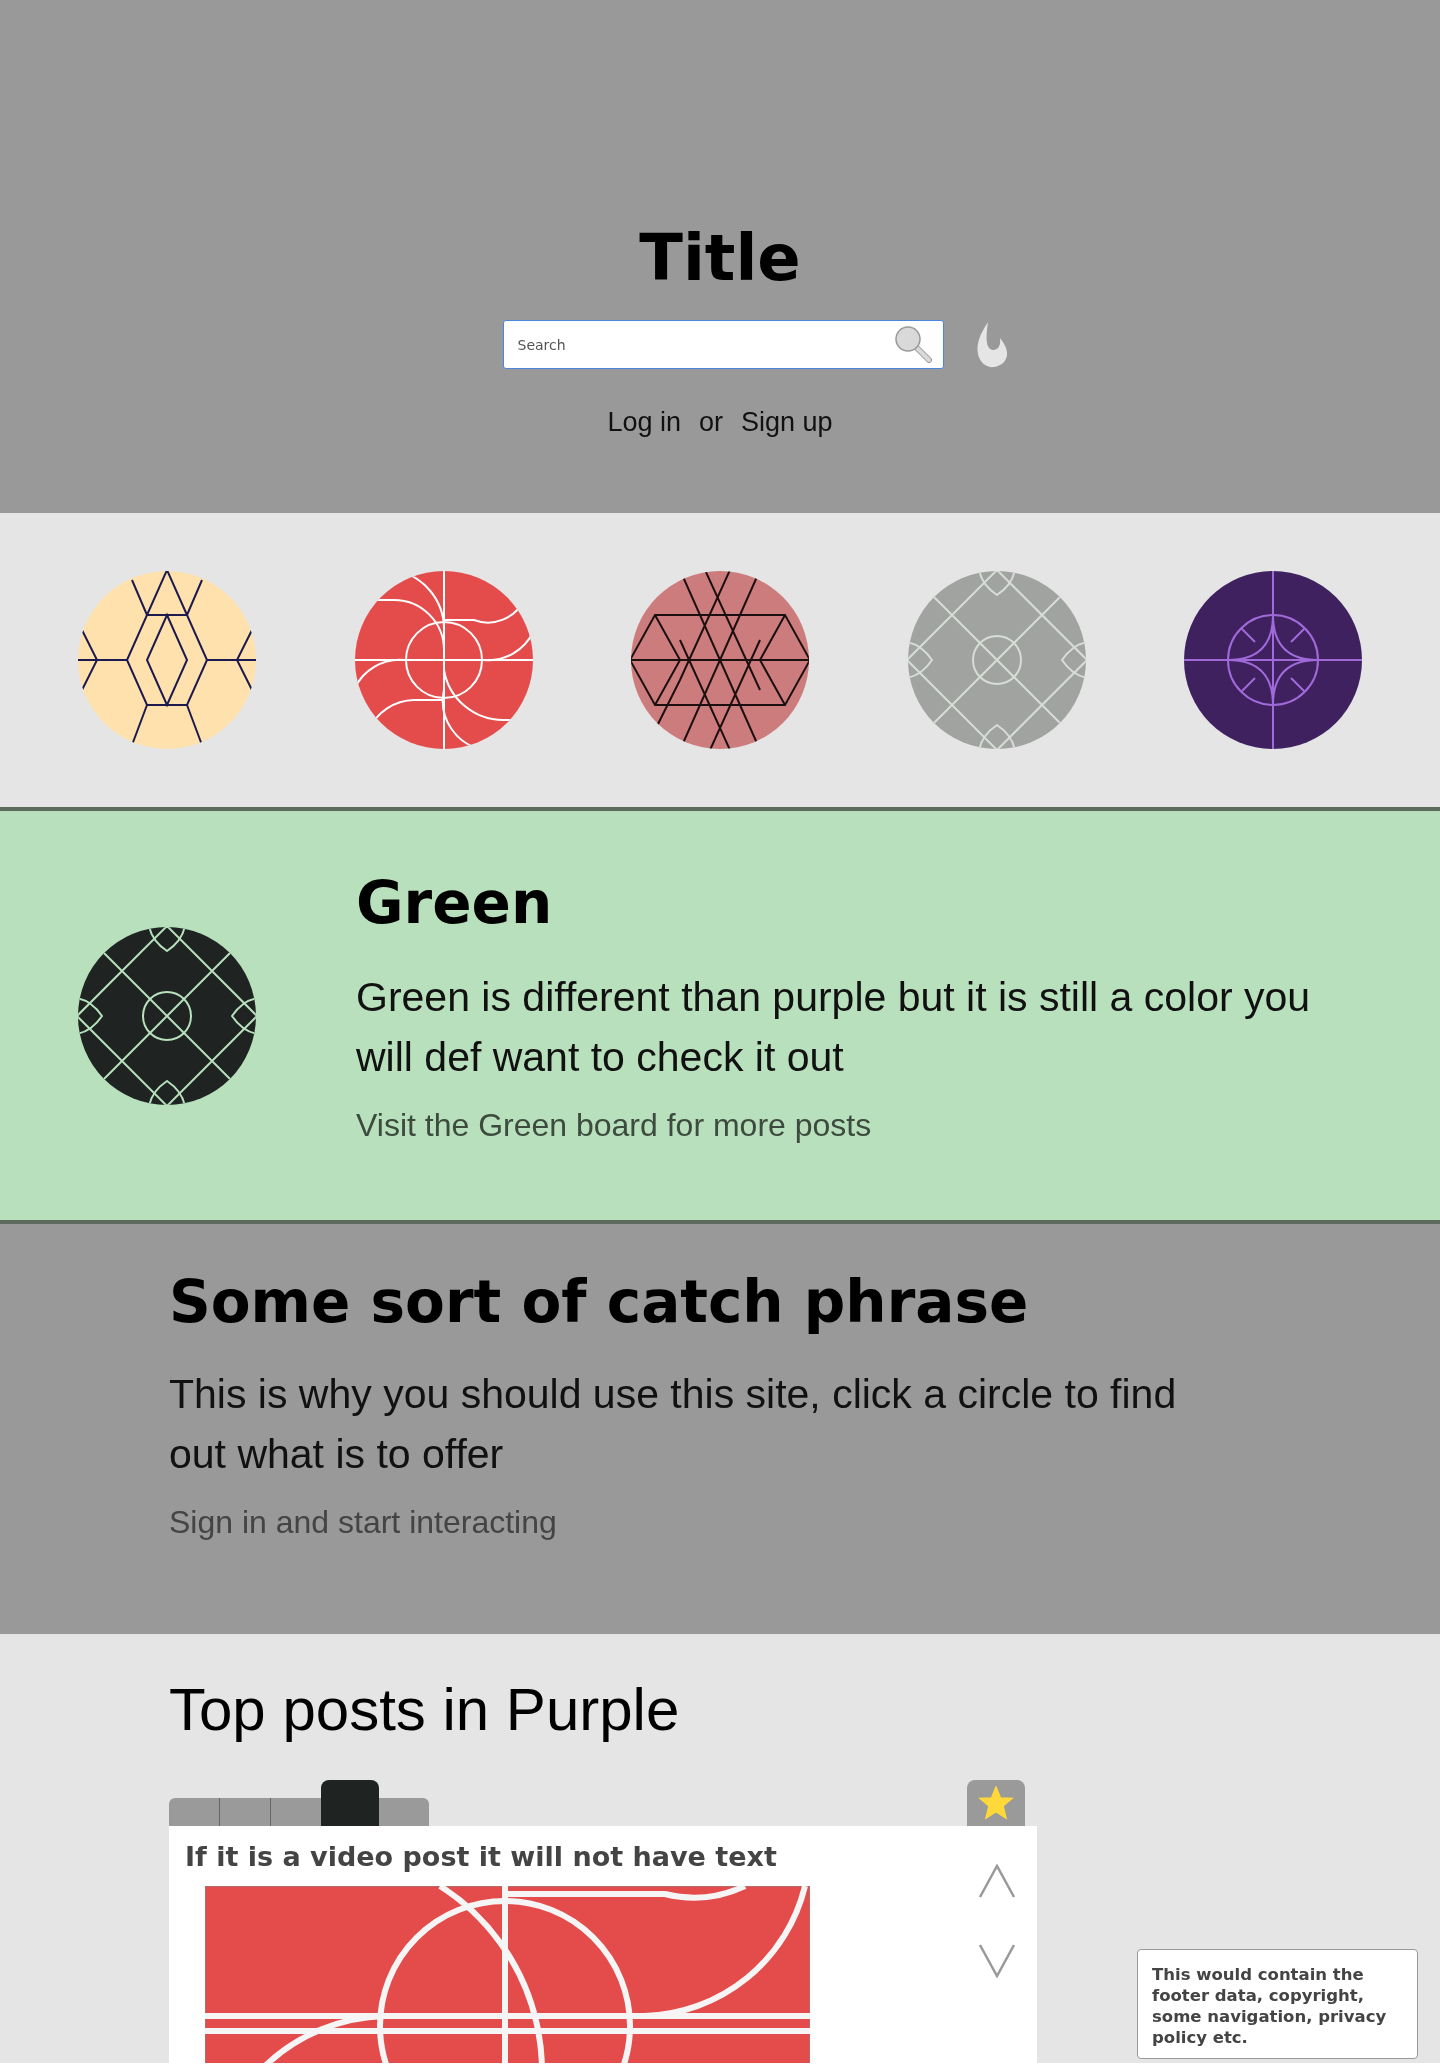  I want to click on footer-text: This would contain the footer data, copyright, some navigation, privacy policy etc., so click(1277, 2004).